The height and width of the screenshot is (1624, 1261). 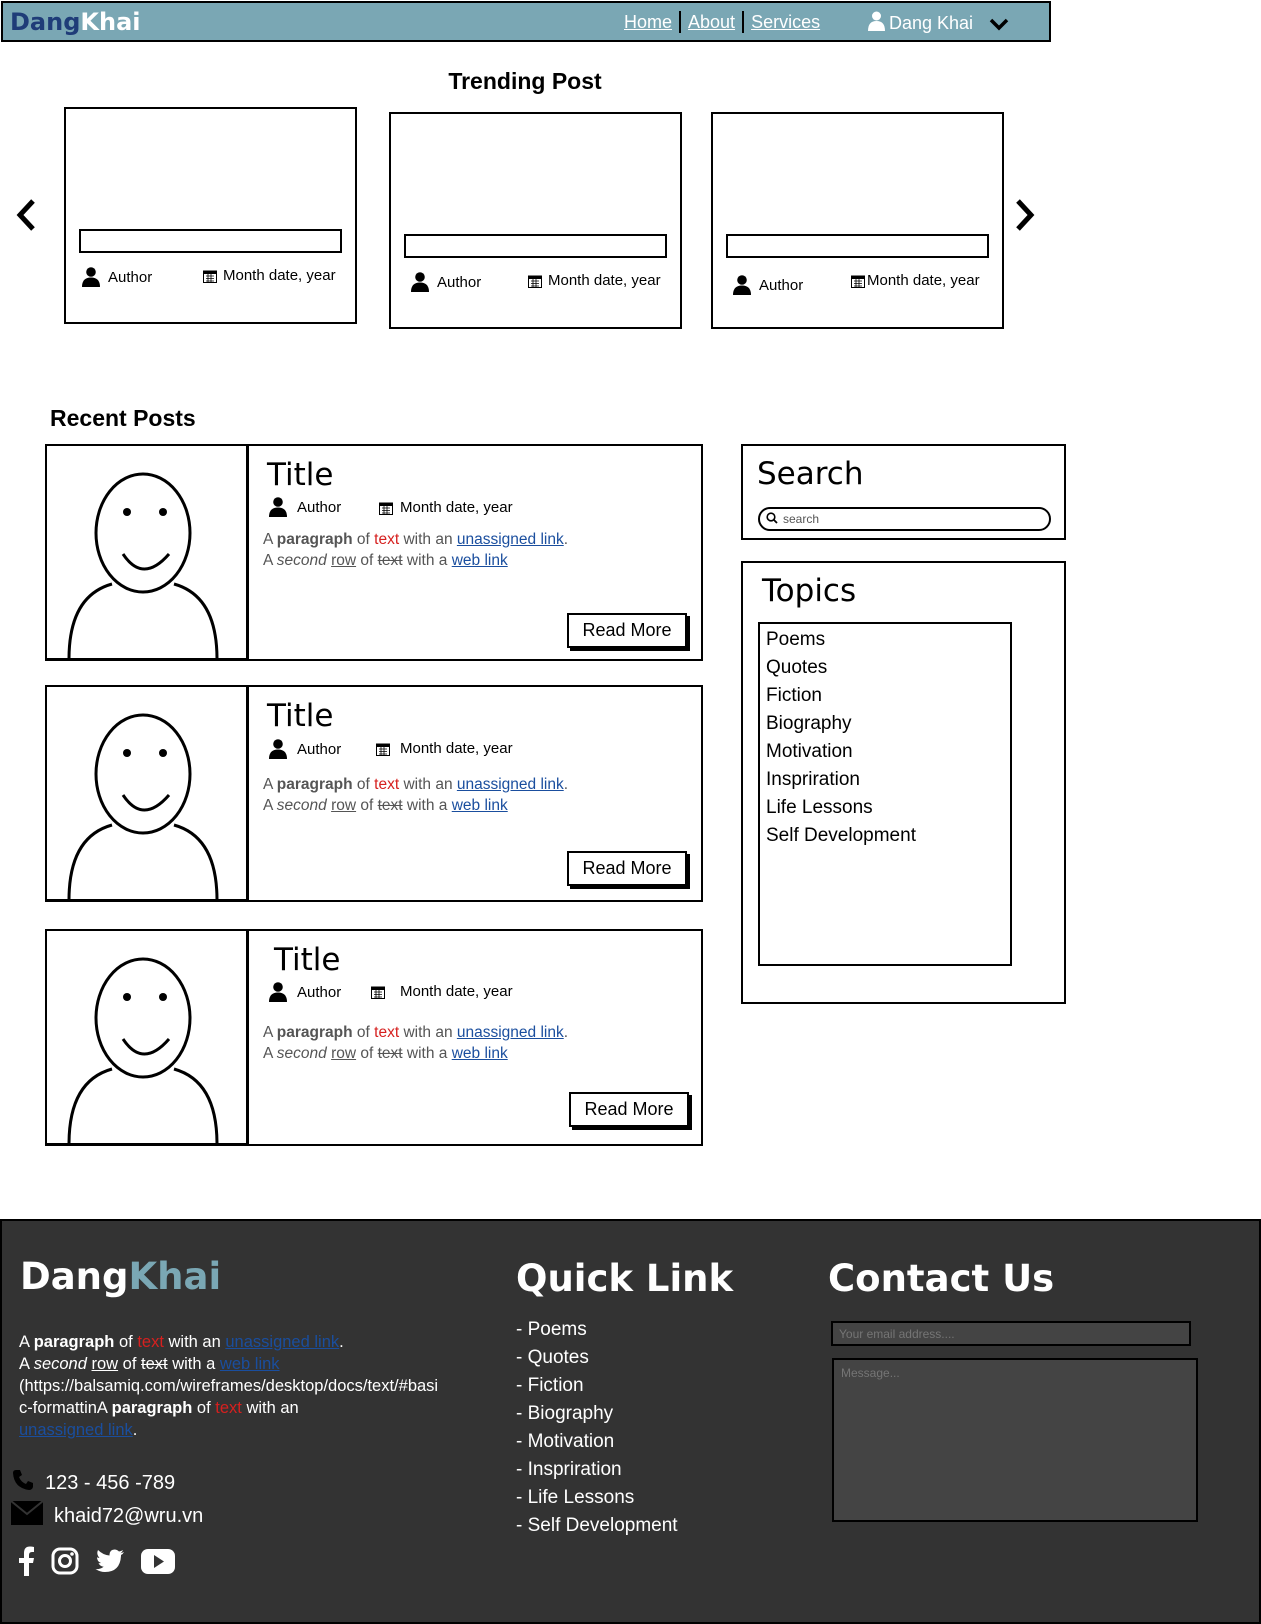 I want to click on post-author: Author, so click(x=305, y=992).